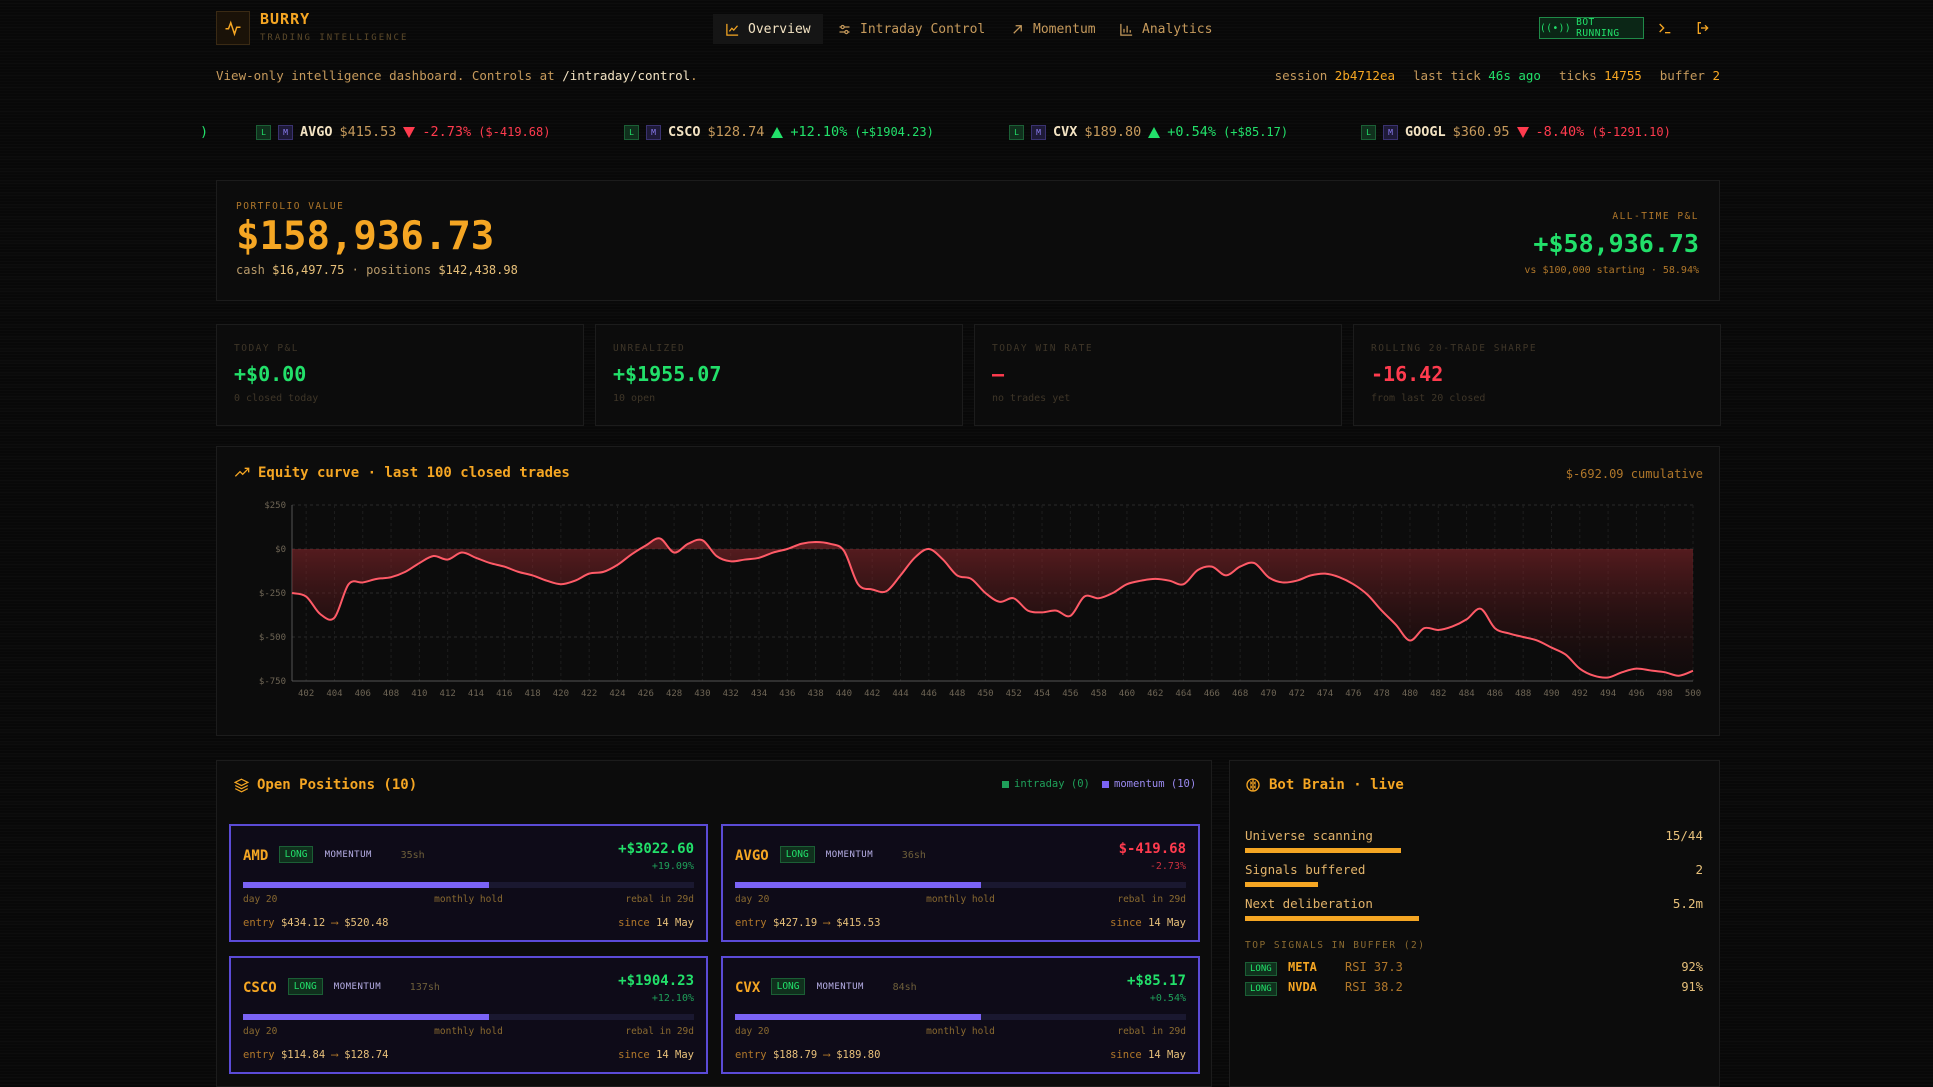 This screenshot has height=1087, width=1933. I want to click on position-pct: +12.10%, so click(672, 998).